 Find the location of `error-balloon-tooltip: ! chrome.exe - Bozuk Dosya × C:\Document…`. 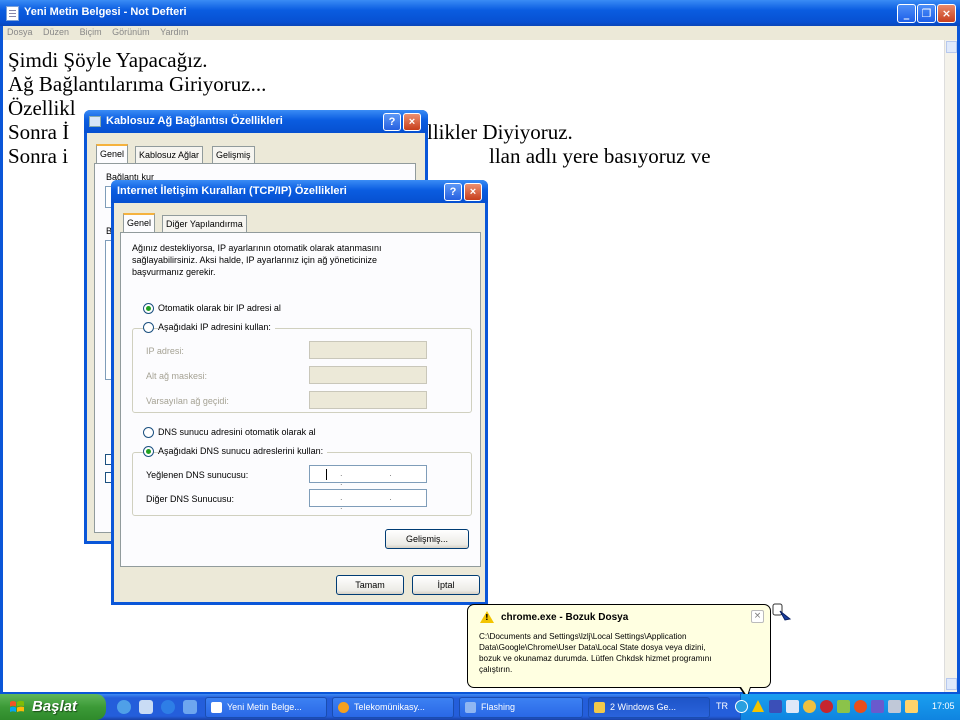

error-balloon-tooltip: ! chrome.exe - Bozuk Dosya × C:\Document… is located at coordinates (619, 651).